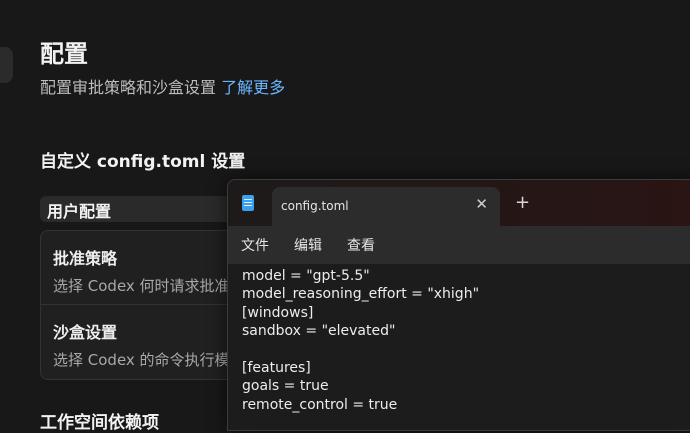  I want to click on menubar: 文件 编辑 查看, so click(459, 245).